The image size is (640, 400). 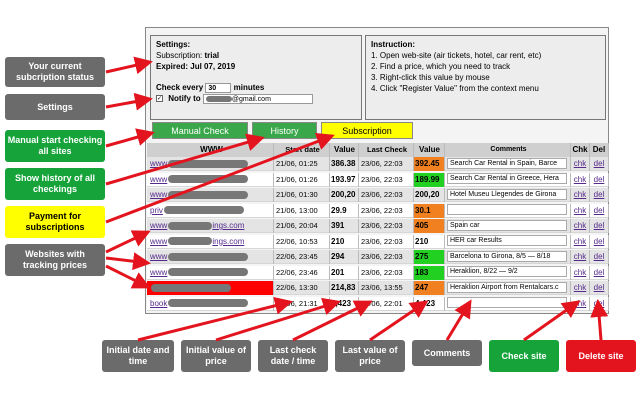 I want to click on arrow-check-site, so click(x=552, y=321).